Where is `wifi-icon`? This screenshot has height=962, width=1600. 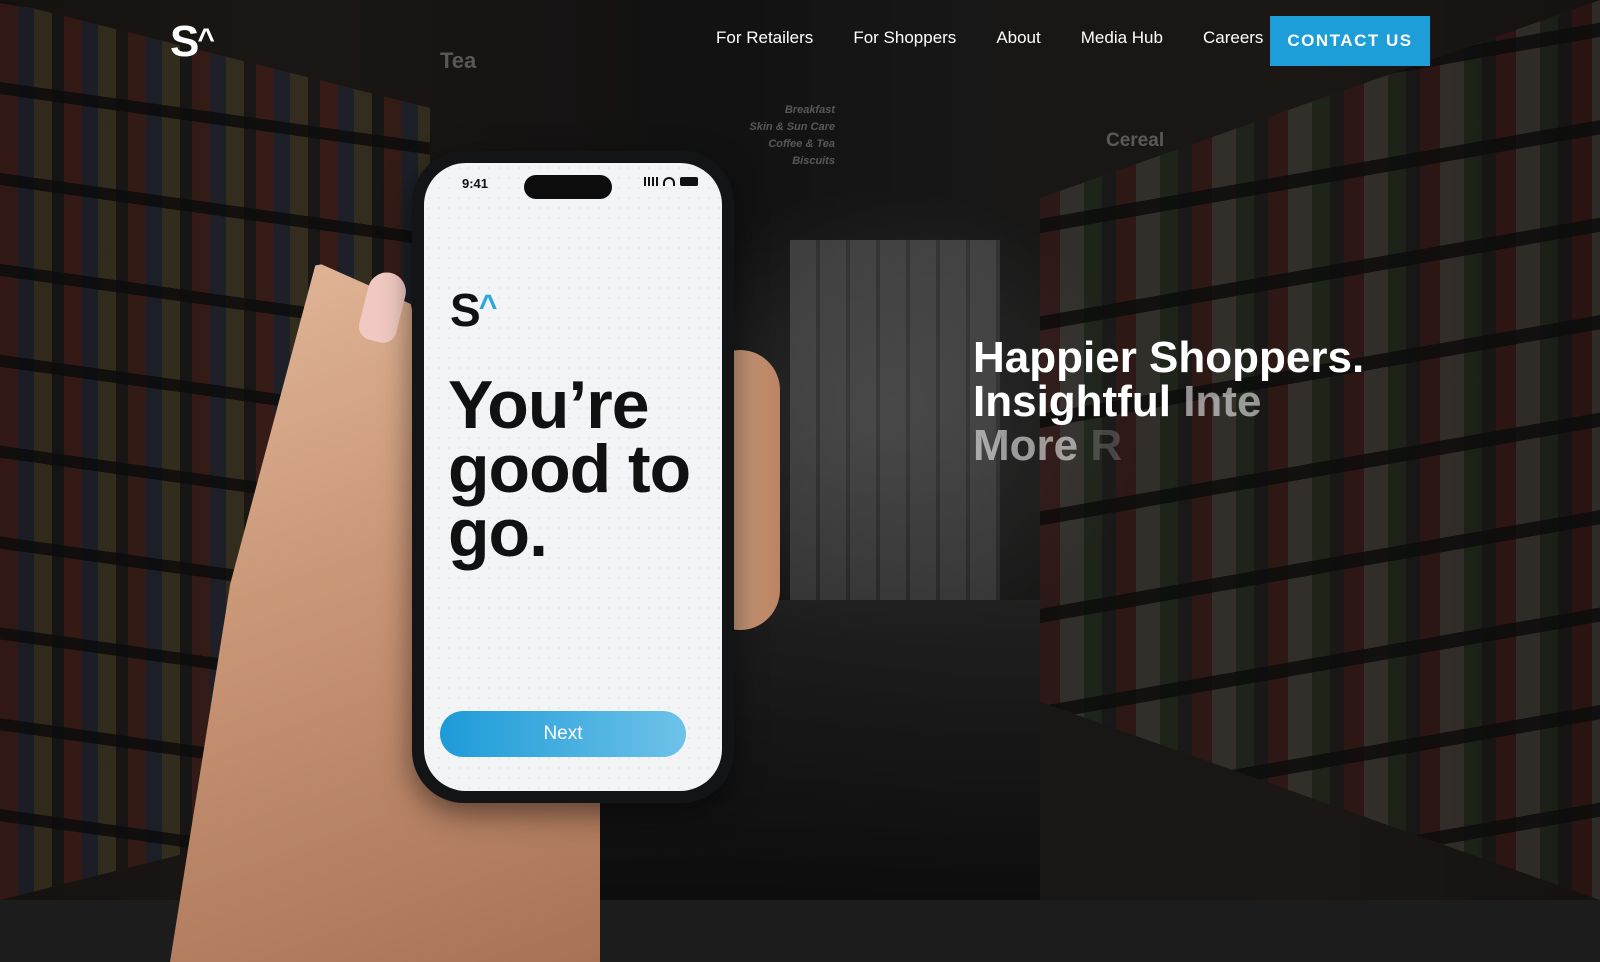
wifi-icon is located at coordinates (669, 181).